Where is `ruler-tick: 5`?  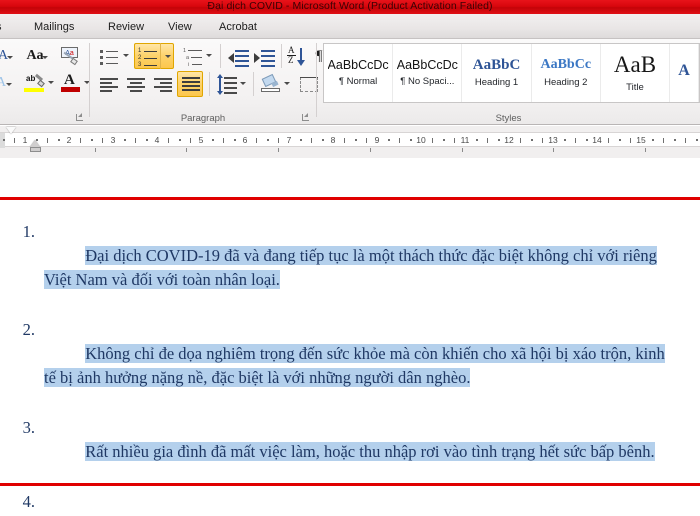 ruler-tick: 5 is located at coordinates (201, 140).